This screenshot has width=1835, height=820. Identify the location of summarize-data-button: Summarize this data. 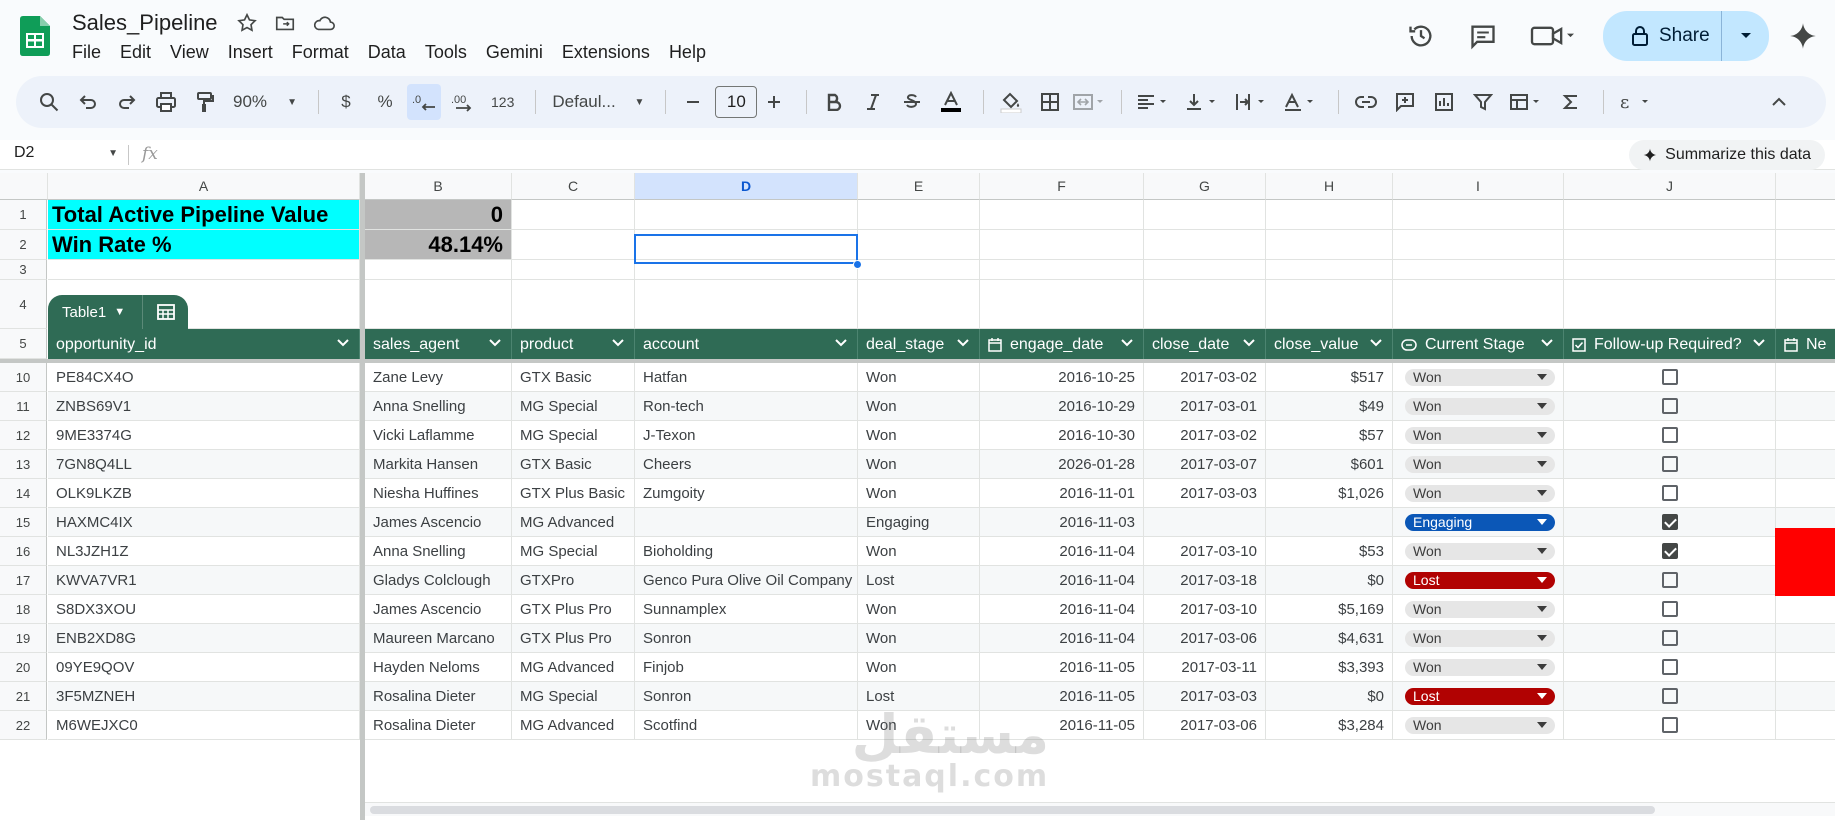
(1727, 155).